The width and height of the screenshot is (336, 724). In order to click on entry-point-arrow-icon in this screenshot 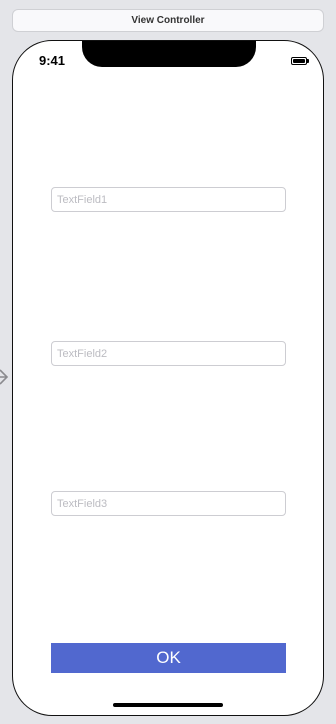, I will do `click(4, 377)`.